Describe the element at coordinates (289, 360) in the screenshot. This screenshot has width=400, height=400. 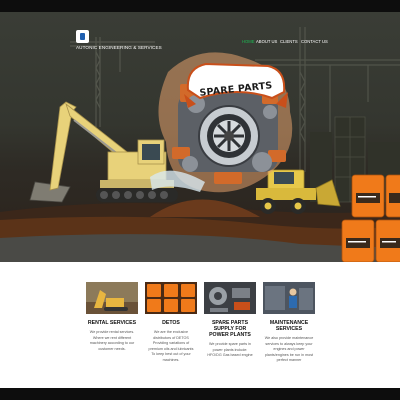
I see `desc-line: perfect manner` at that location.